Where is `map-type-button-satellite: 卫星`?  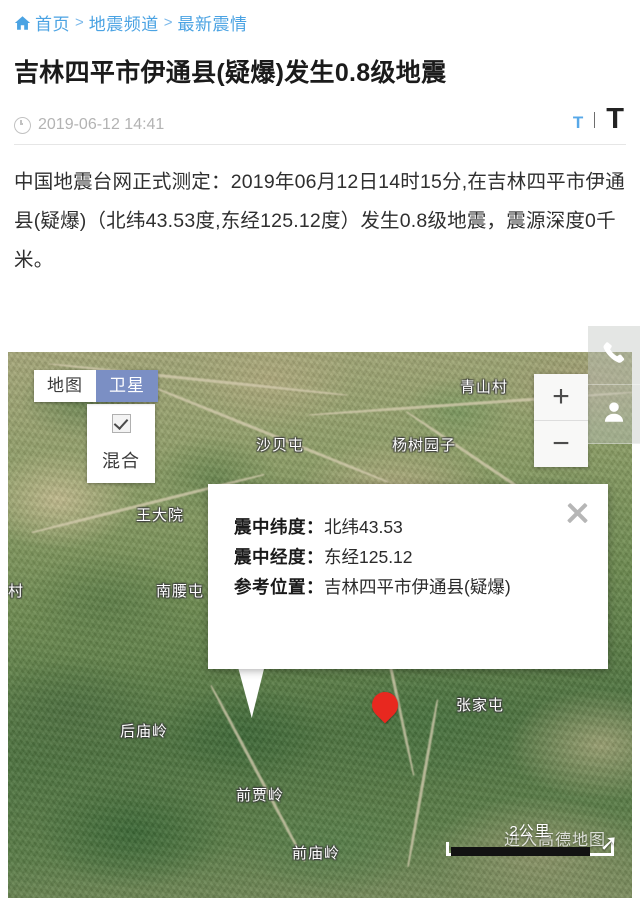
map-type-button-satellite: 卫星 is located at coordinates (127, 386).